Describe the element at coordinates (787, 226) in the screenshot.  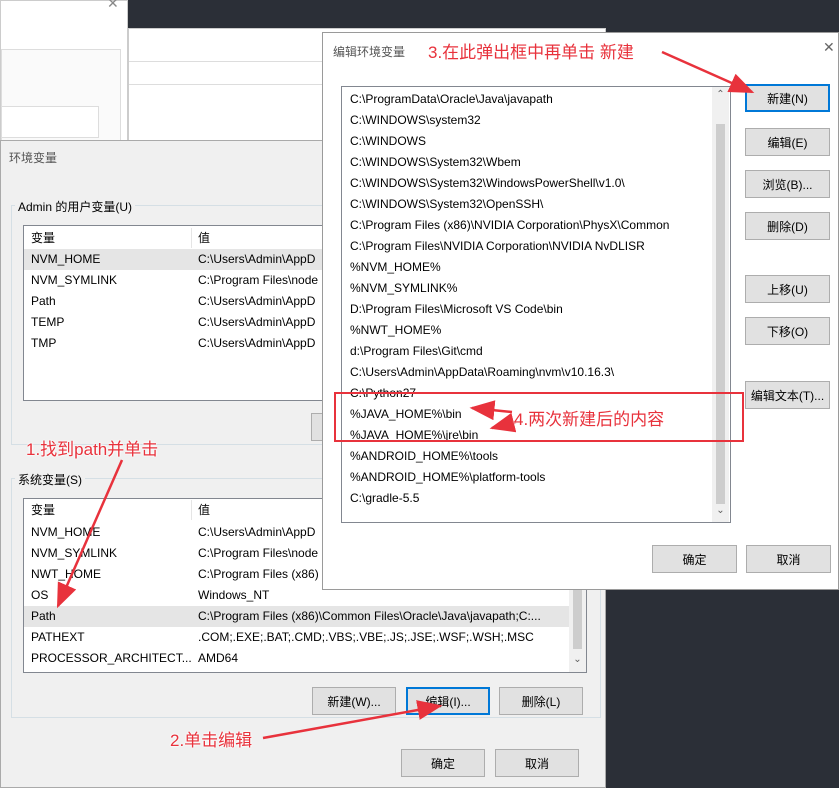
I see `delete-button: 删除(D)` at that location.